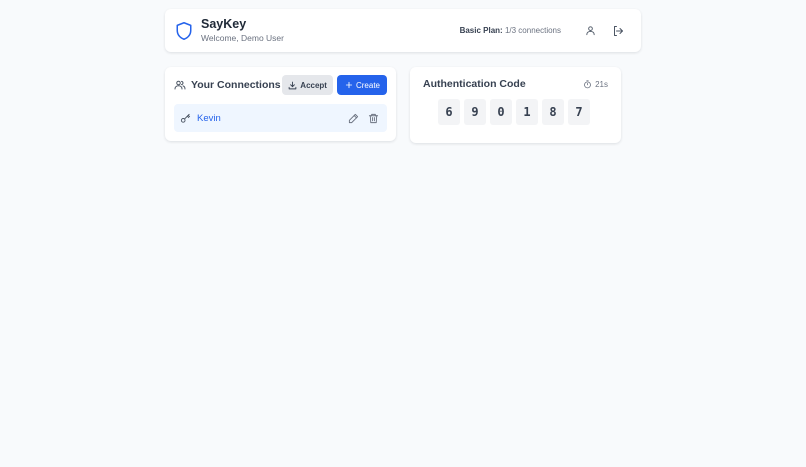  What do you see at coordinates (242, 38) in the screenshot?
I see `welcome-text: Welcome, Demo User` at bounding box center [242, 38].